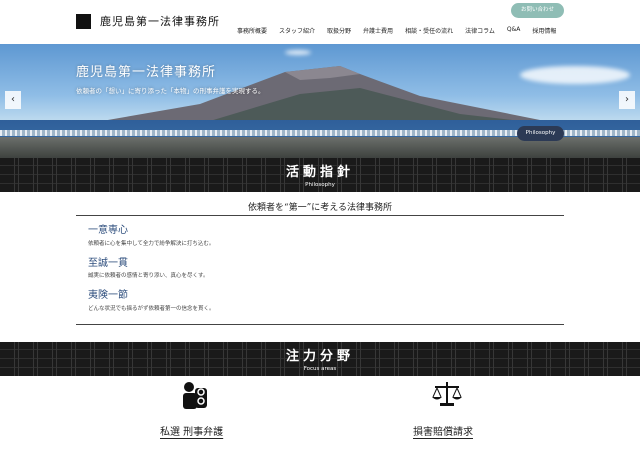  I want to click on philosophy-banner: 活動指針 Philosophy, so click(320, 175).